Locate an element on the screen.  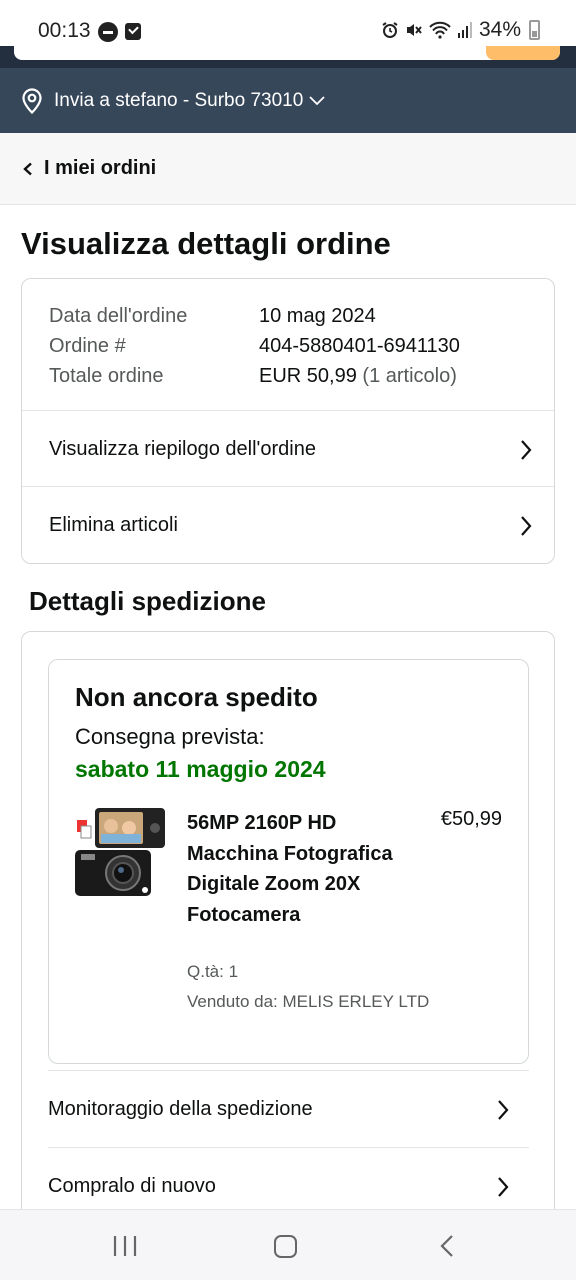
page-title: Visualizza dettagli ordine is located at coordinates (206, 243).